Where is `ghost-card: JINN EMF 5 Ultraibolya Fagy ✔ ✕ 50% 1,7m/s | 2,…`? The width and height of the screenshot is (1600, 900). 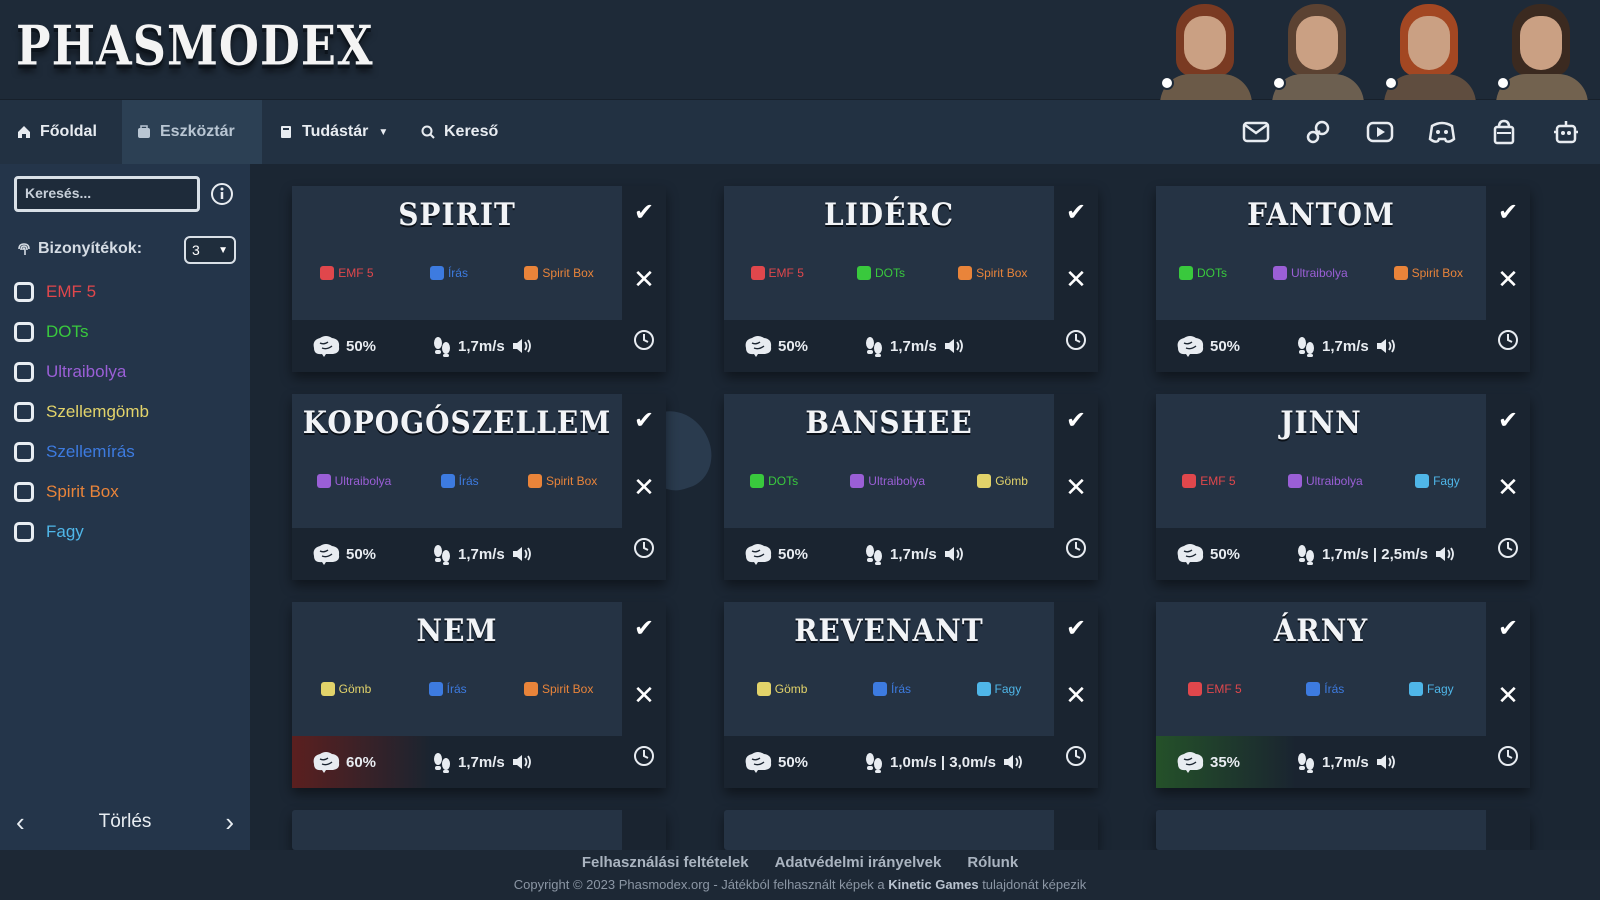
ghost-card: JINN EMF 5 Ultraibolya Fagy ✔ ✕ 50% 1,7m/s | 2,… is located at coordinates (1343, 487).